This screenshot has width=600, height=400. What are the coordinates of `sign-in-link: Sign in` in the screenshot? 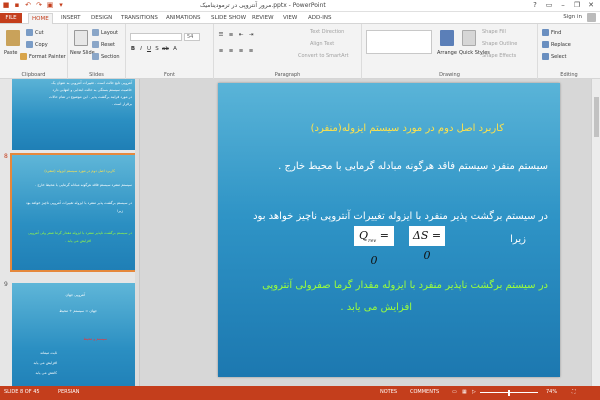 It's located at (572, 17).